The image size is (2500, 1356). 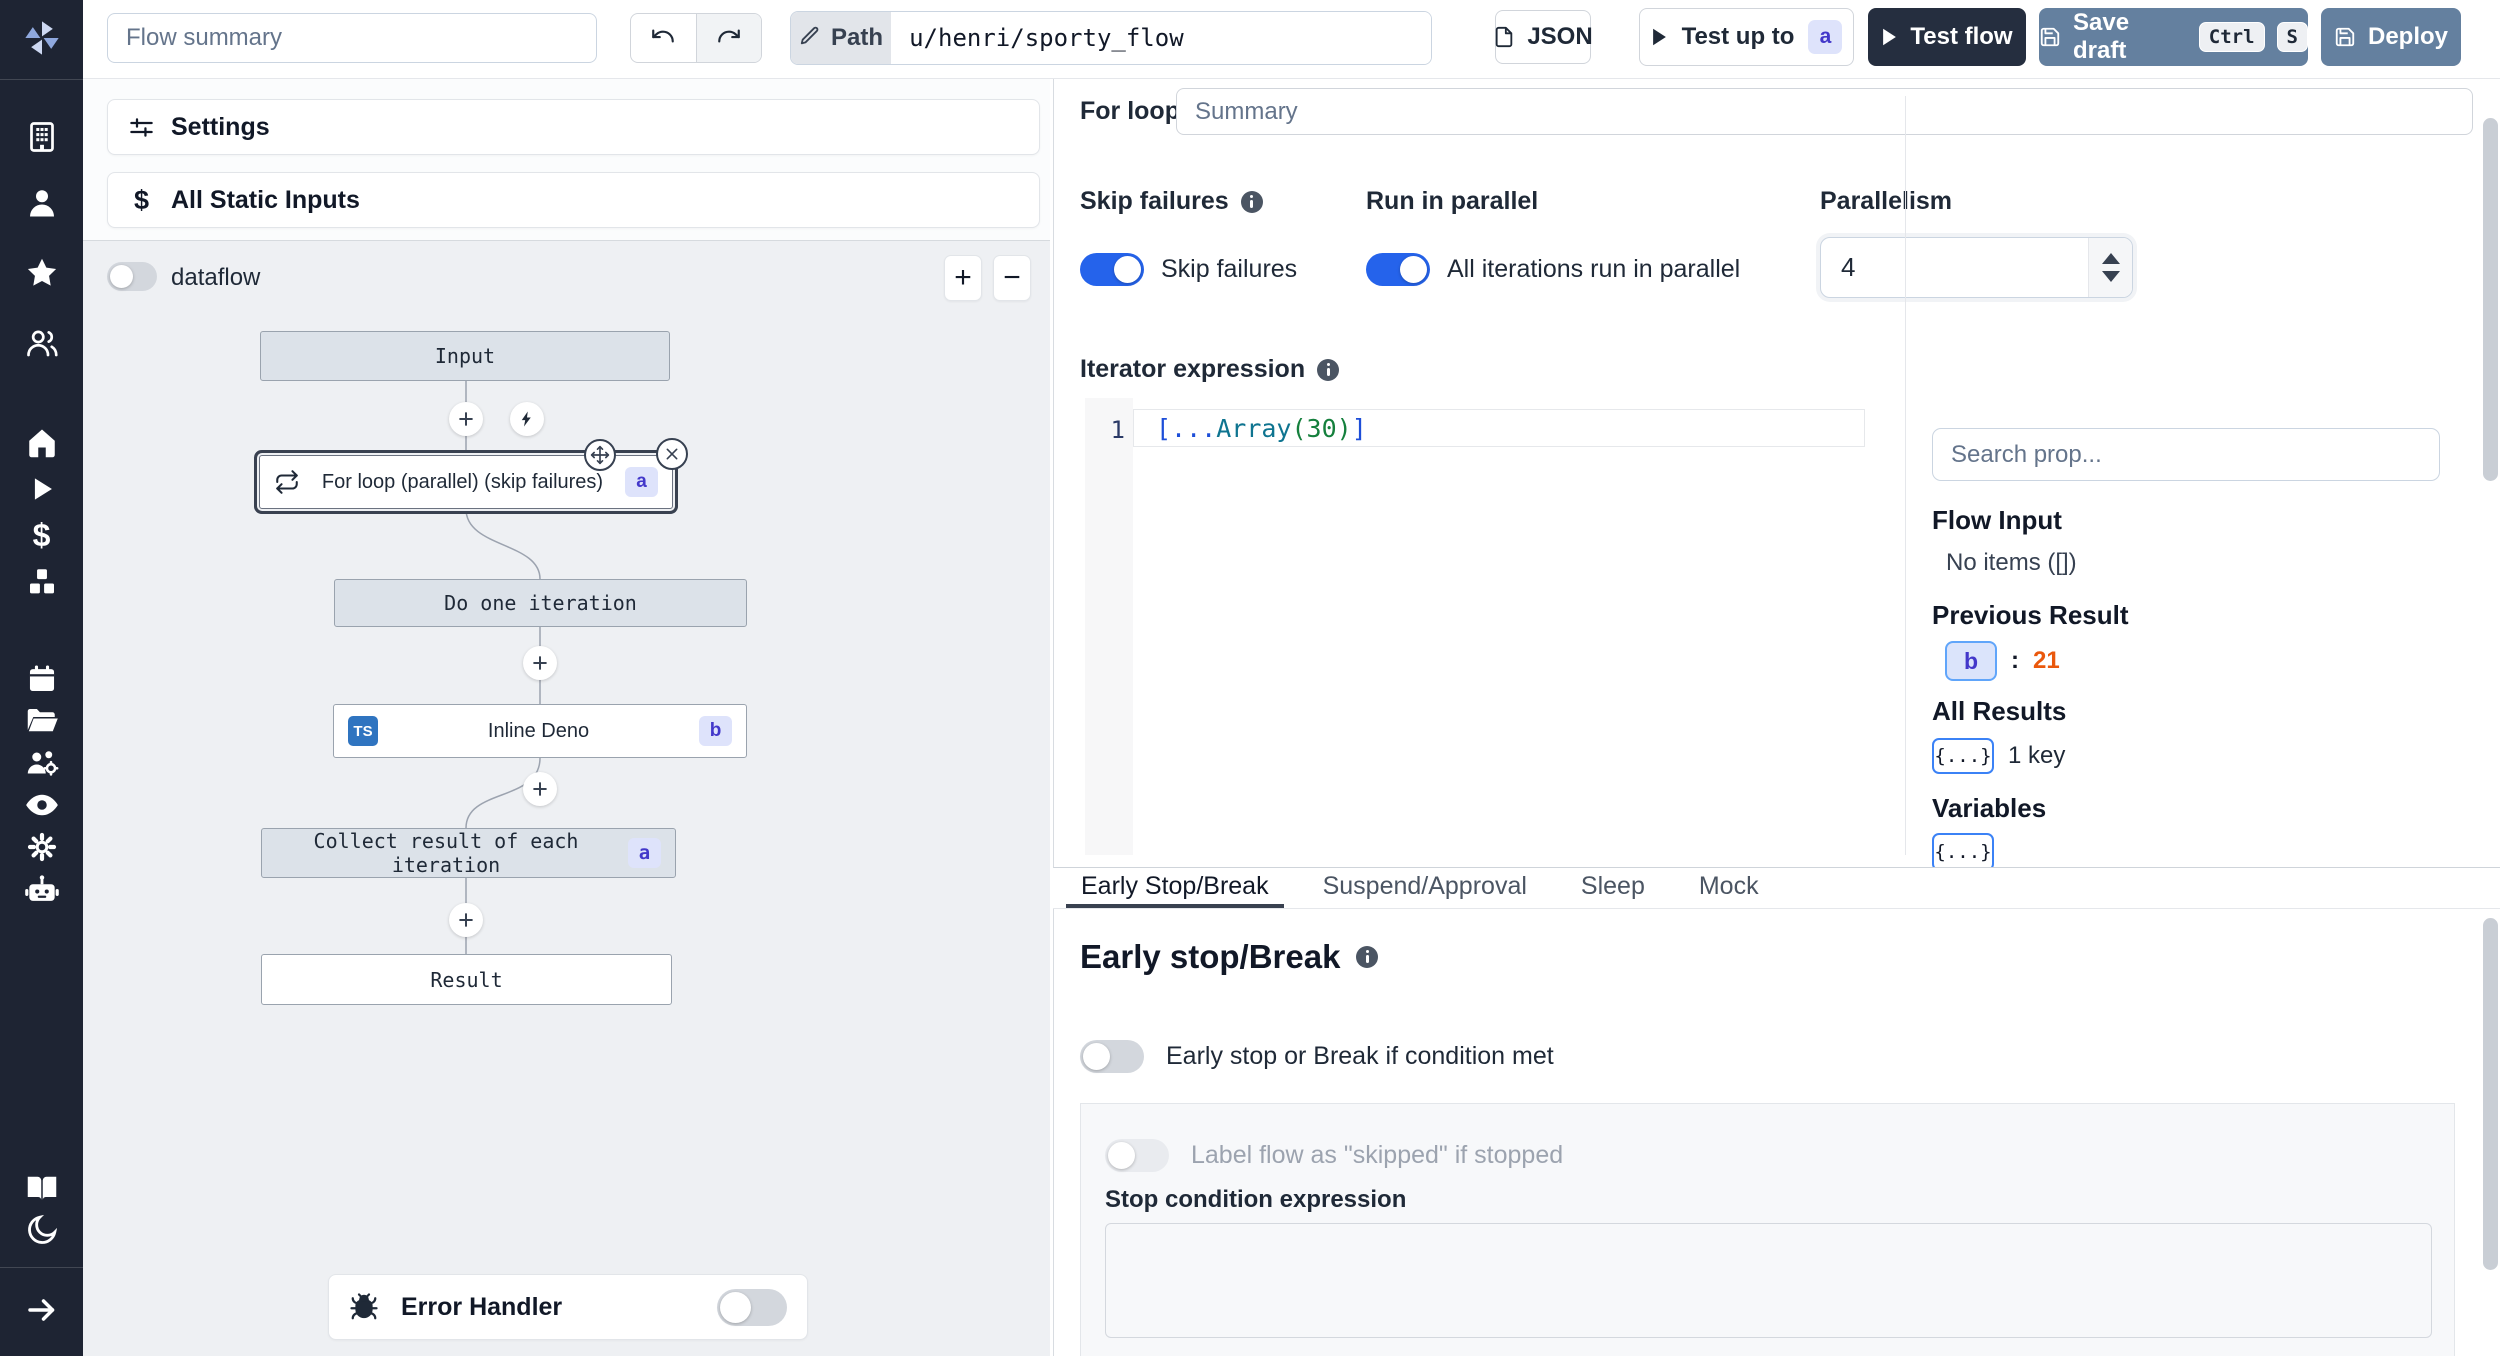 What do you see at coordinates (42, 38) in the screenshot?
I see `windmill-logo-icon` at bounding box center [42, 38].